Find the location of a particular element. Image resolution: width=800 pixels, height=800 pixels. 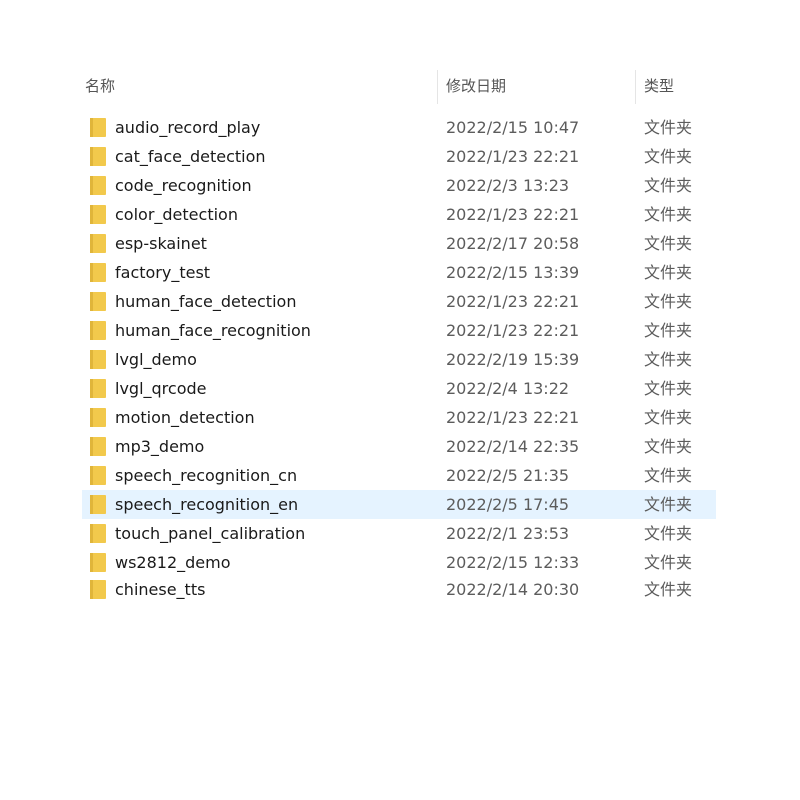

file-row: lvgl_demo 2022/2/19 15:39 文件夹 is located at coordinates (399, 359).